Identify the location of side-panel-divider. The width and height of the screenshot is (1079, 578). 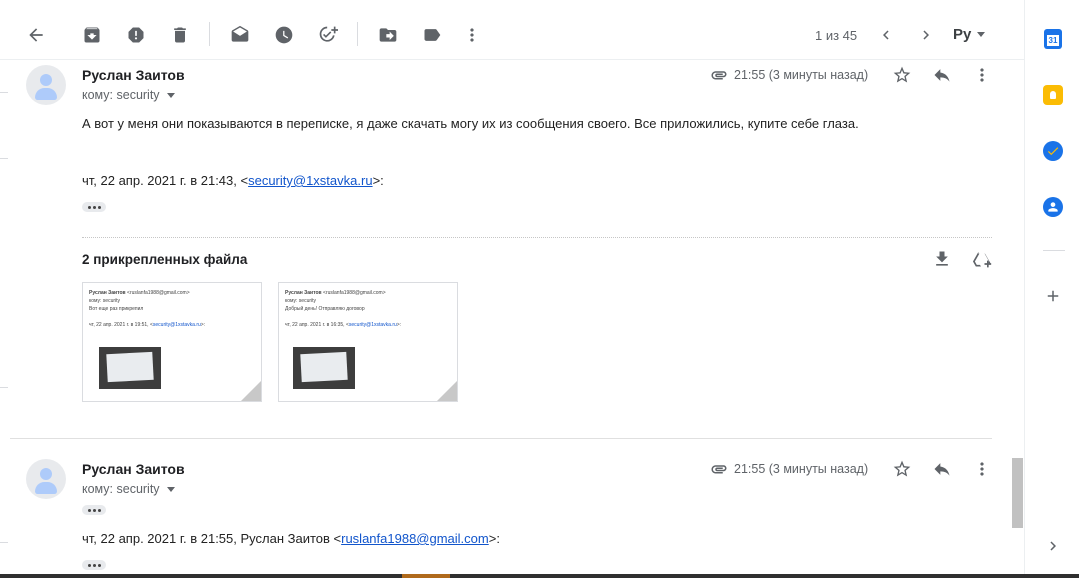
(1054, 250).